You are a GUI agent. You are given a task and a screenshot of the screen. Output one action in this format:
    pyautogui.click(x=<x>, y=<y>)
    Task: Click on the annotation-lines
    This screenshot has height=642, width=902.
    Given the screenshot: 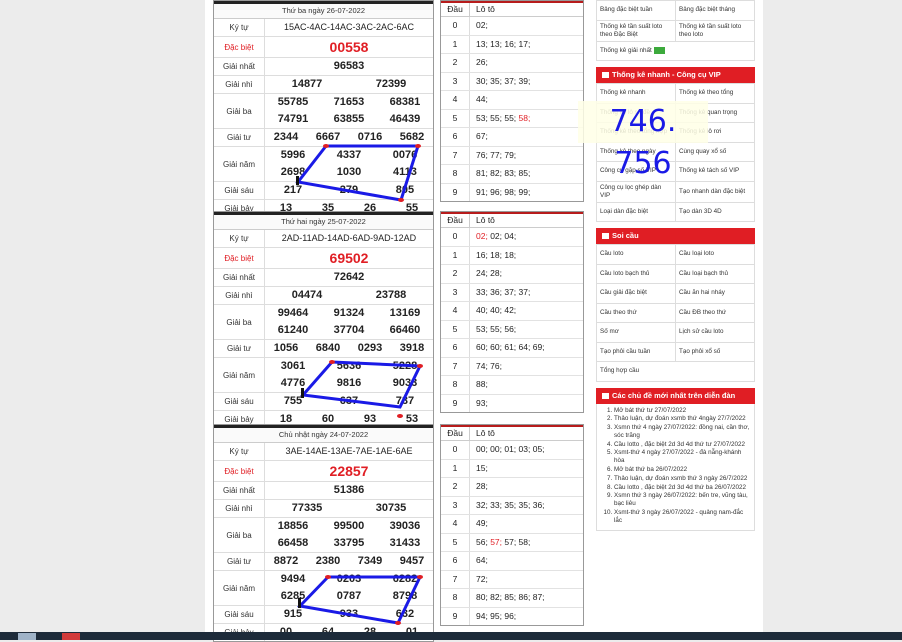 What is the action you would take?
    pyautogui.click(x=359, y=384)
    